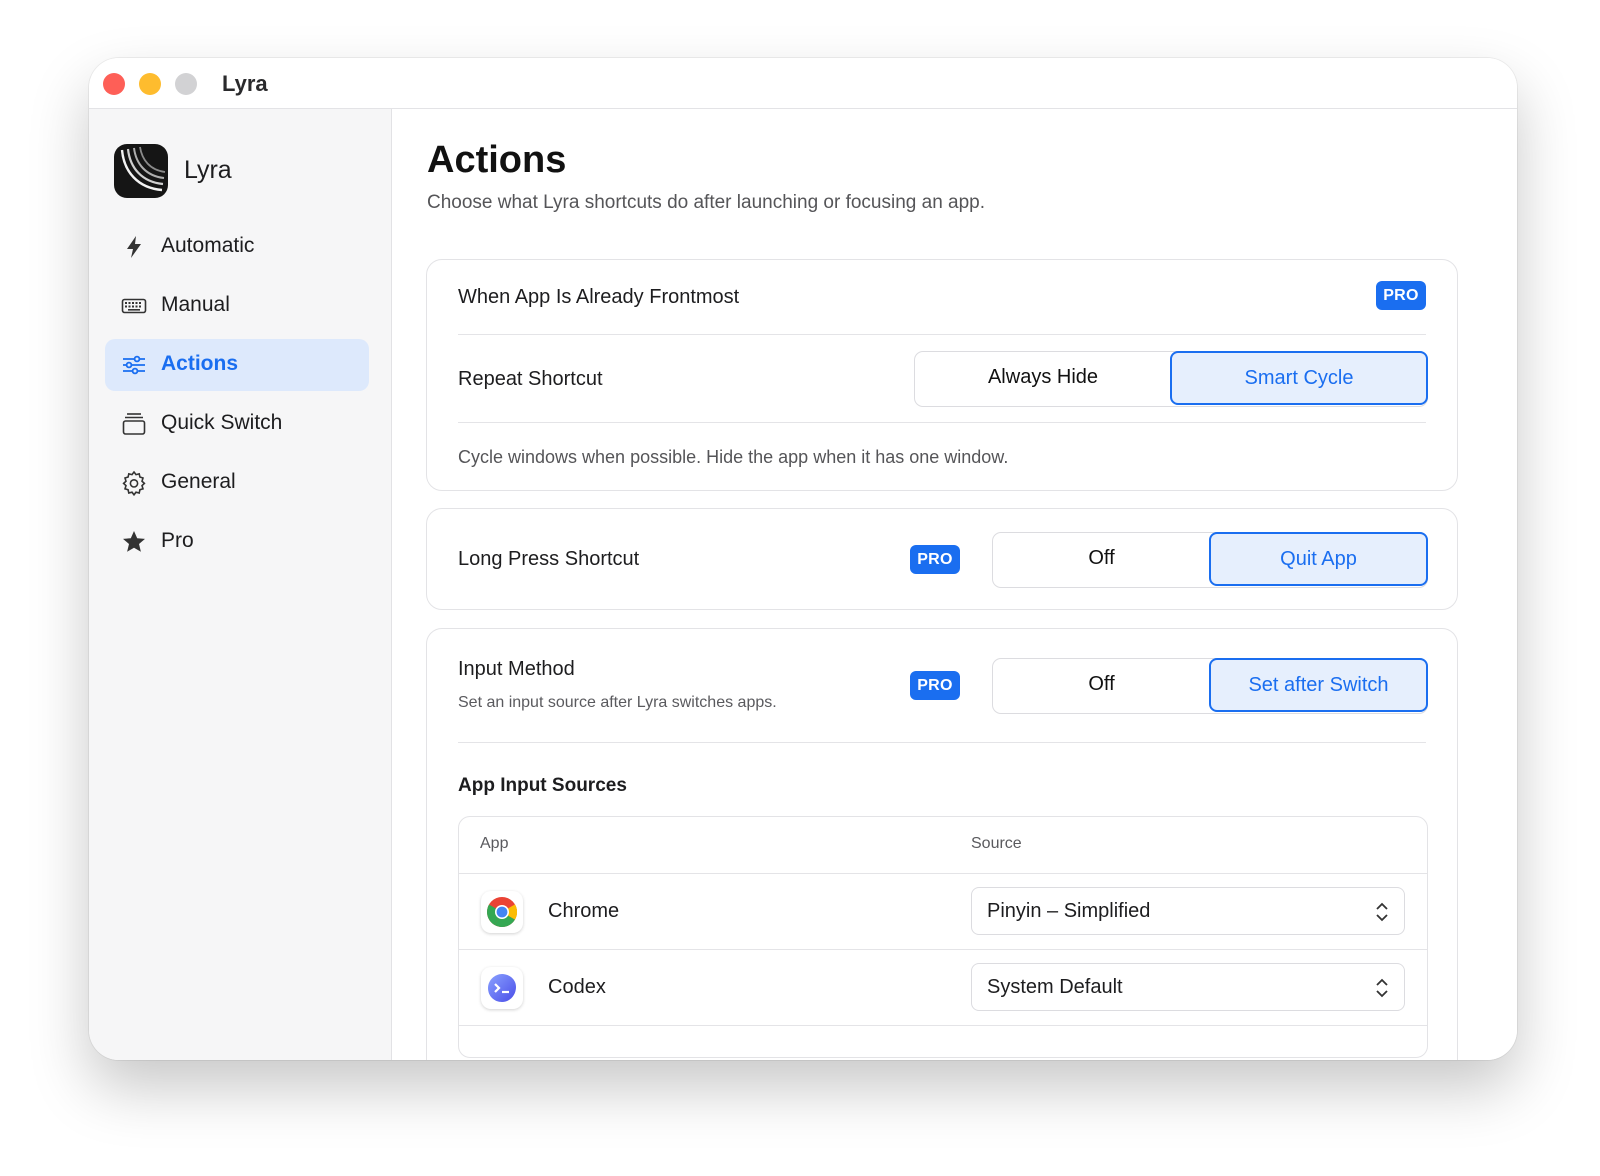 The image size is (1600, 1176). What do you see at coordinates (549, 559) in the screenshot?
I see `long-press-label: Long Press Shortcut` at bounding box center [549, 559].